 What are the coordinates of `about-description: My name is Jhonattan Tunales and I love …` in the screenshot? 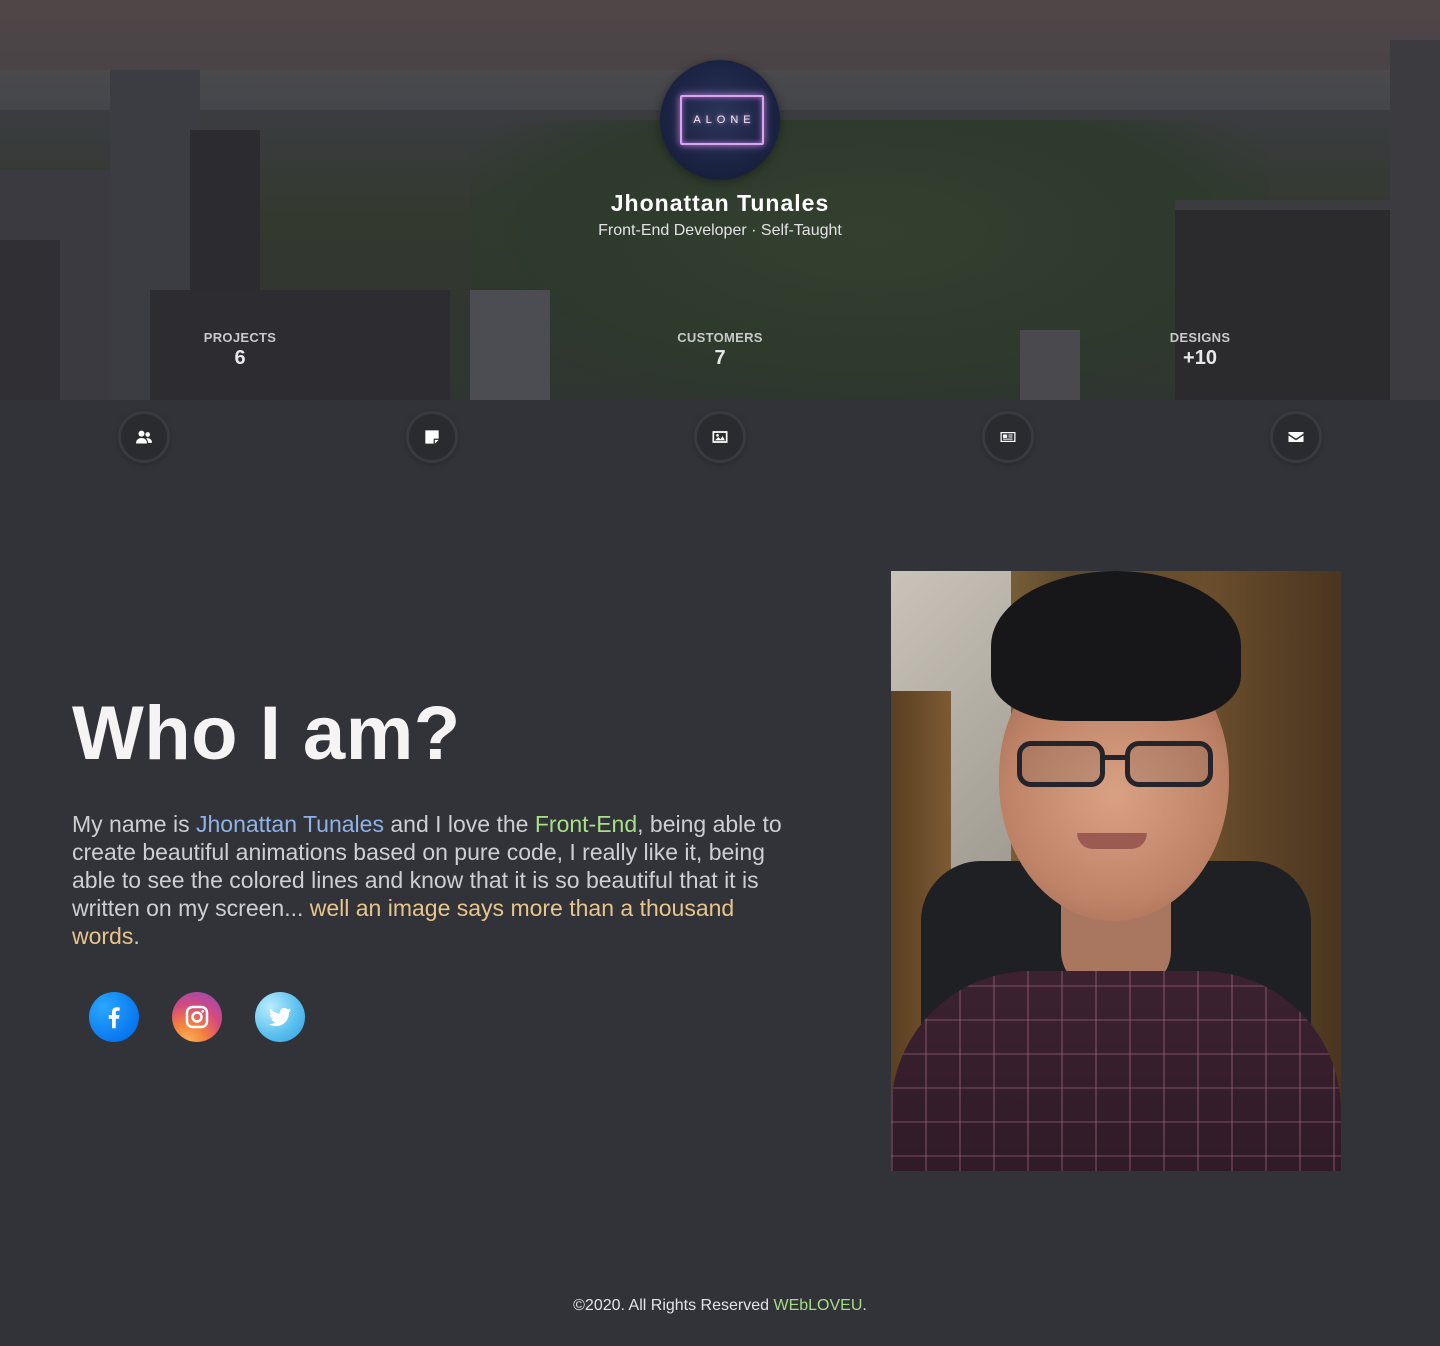 It's located at (427, 880).